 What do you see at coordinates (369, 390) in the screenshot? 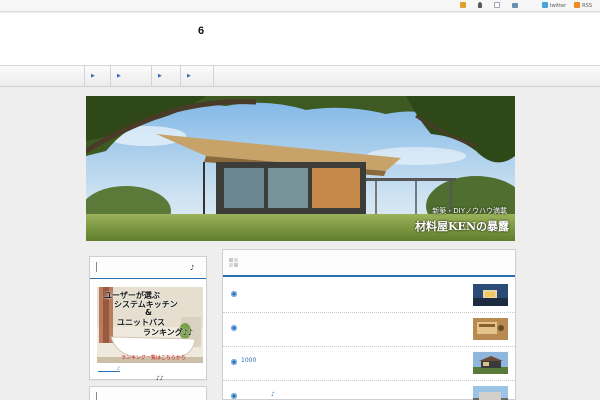
I see `post-item: ♪` at bounding box center [369, 390].